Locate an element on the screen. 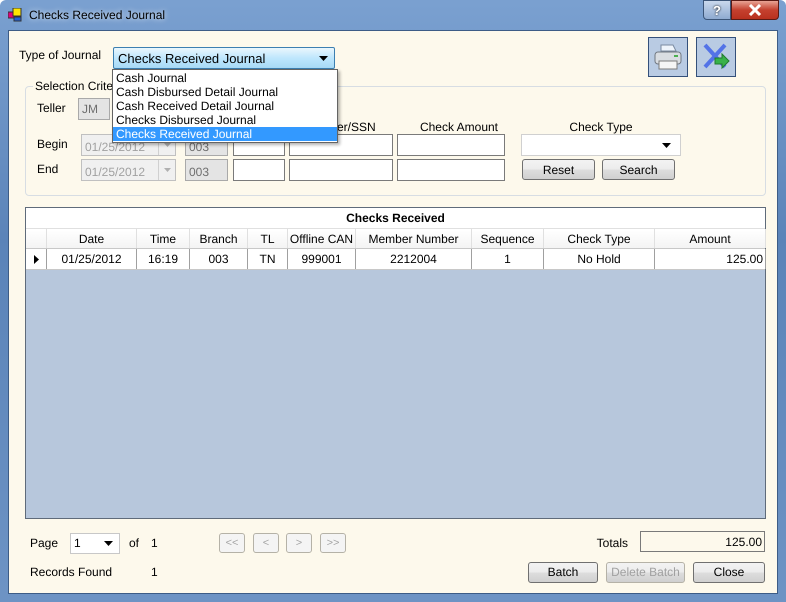 The height and width of the screenshot is (602, 786). column-header: Date is located at coordinates (92, 238).